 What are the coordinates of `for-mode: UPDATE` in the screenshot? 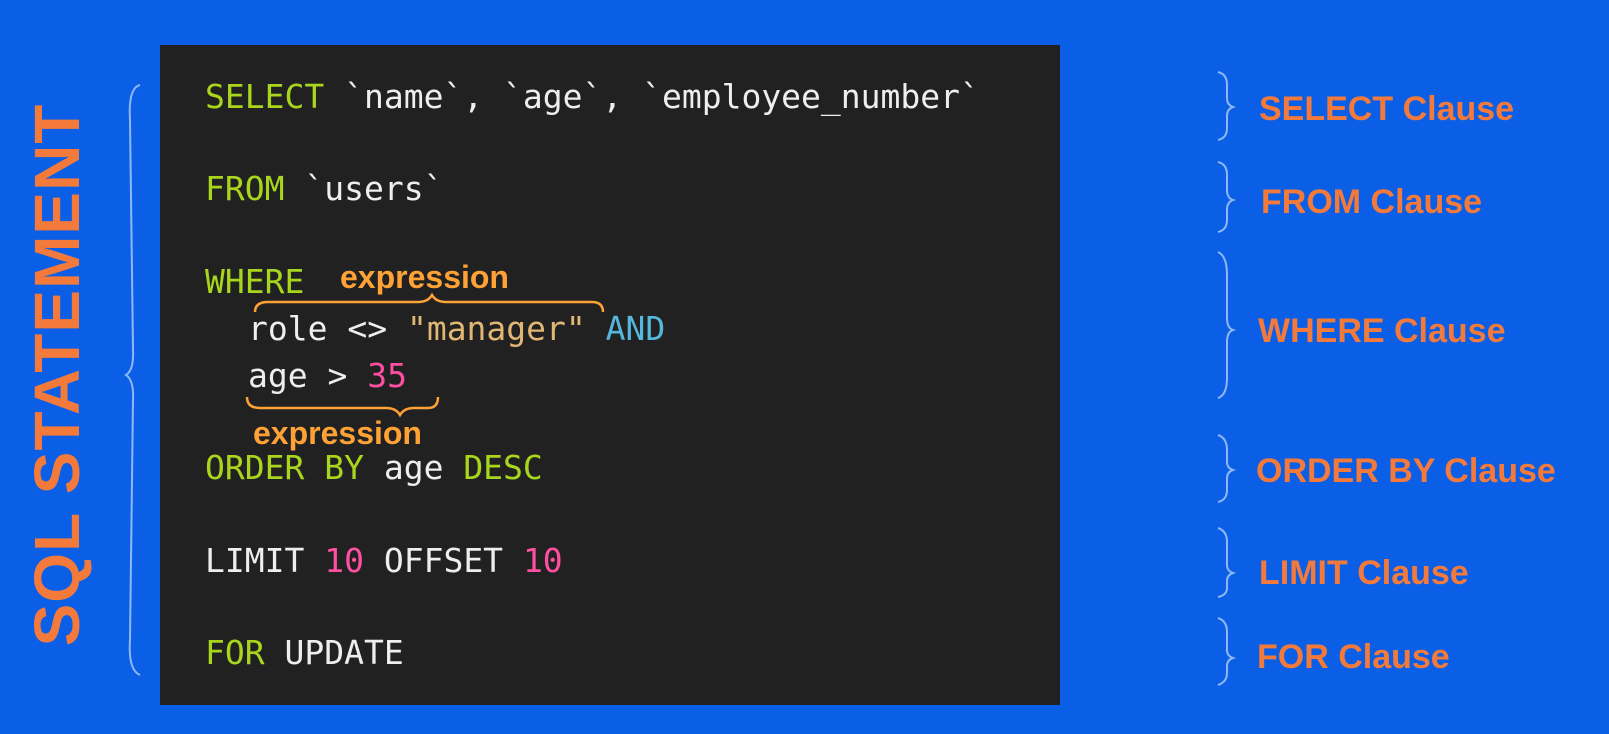 It's located at (344, 652).